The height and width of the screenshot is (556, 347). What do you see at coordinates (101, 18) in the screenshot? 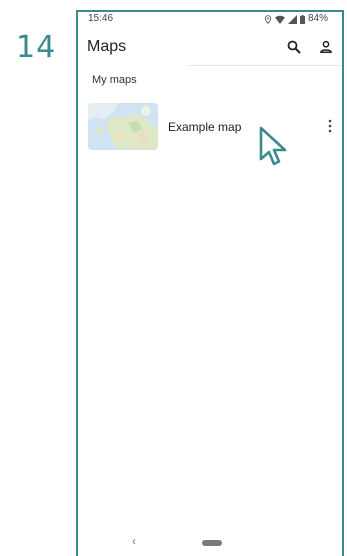
I see `status-time: 15:46` at bounding box center [101, 18].